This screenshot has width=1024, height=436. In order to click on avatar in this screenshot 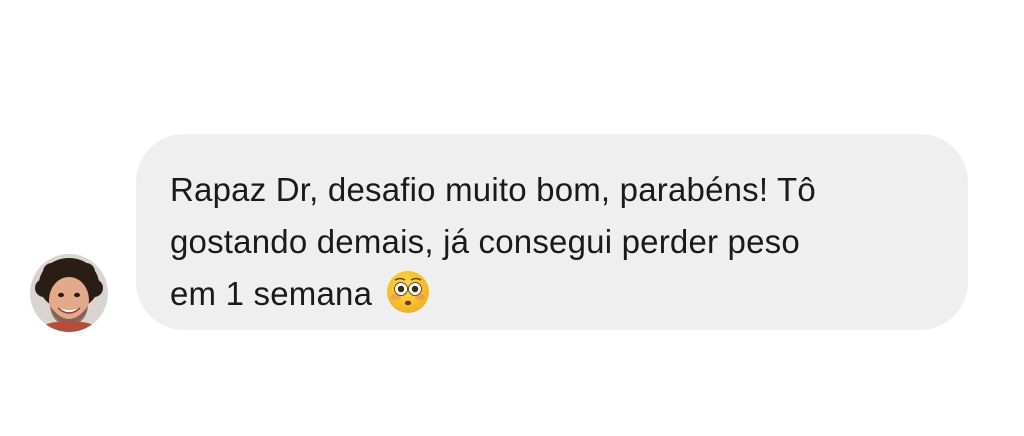, I will do `click(69, 293)`.